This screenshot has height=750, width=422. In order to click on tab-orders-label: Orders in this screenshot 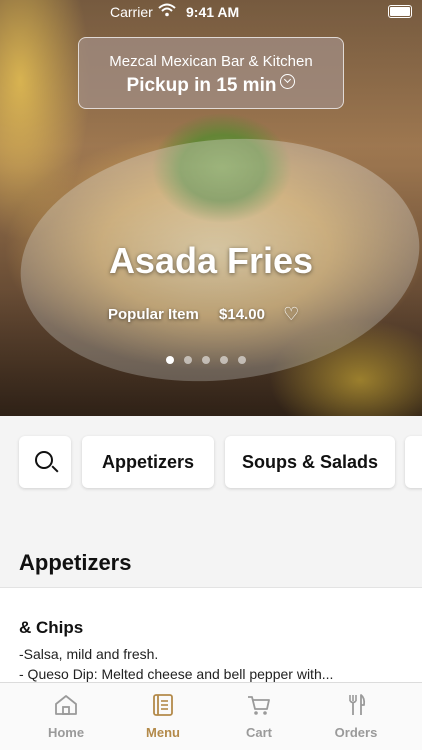, I will do `click(356, 732)`.